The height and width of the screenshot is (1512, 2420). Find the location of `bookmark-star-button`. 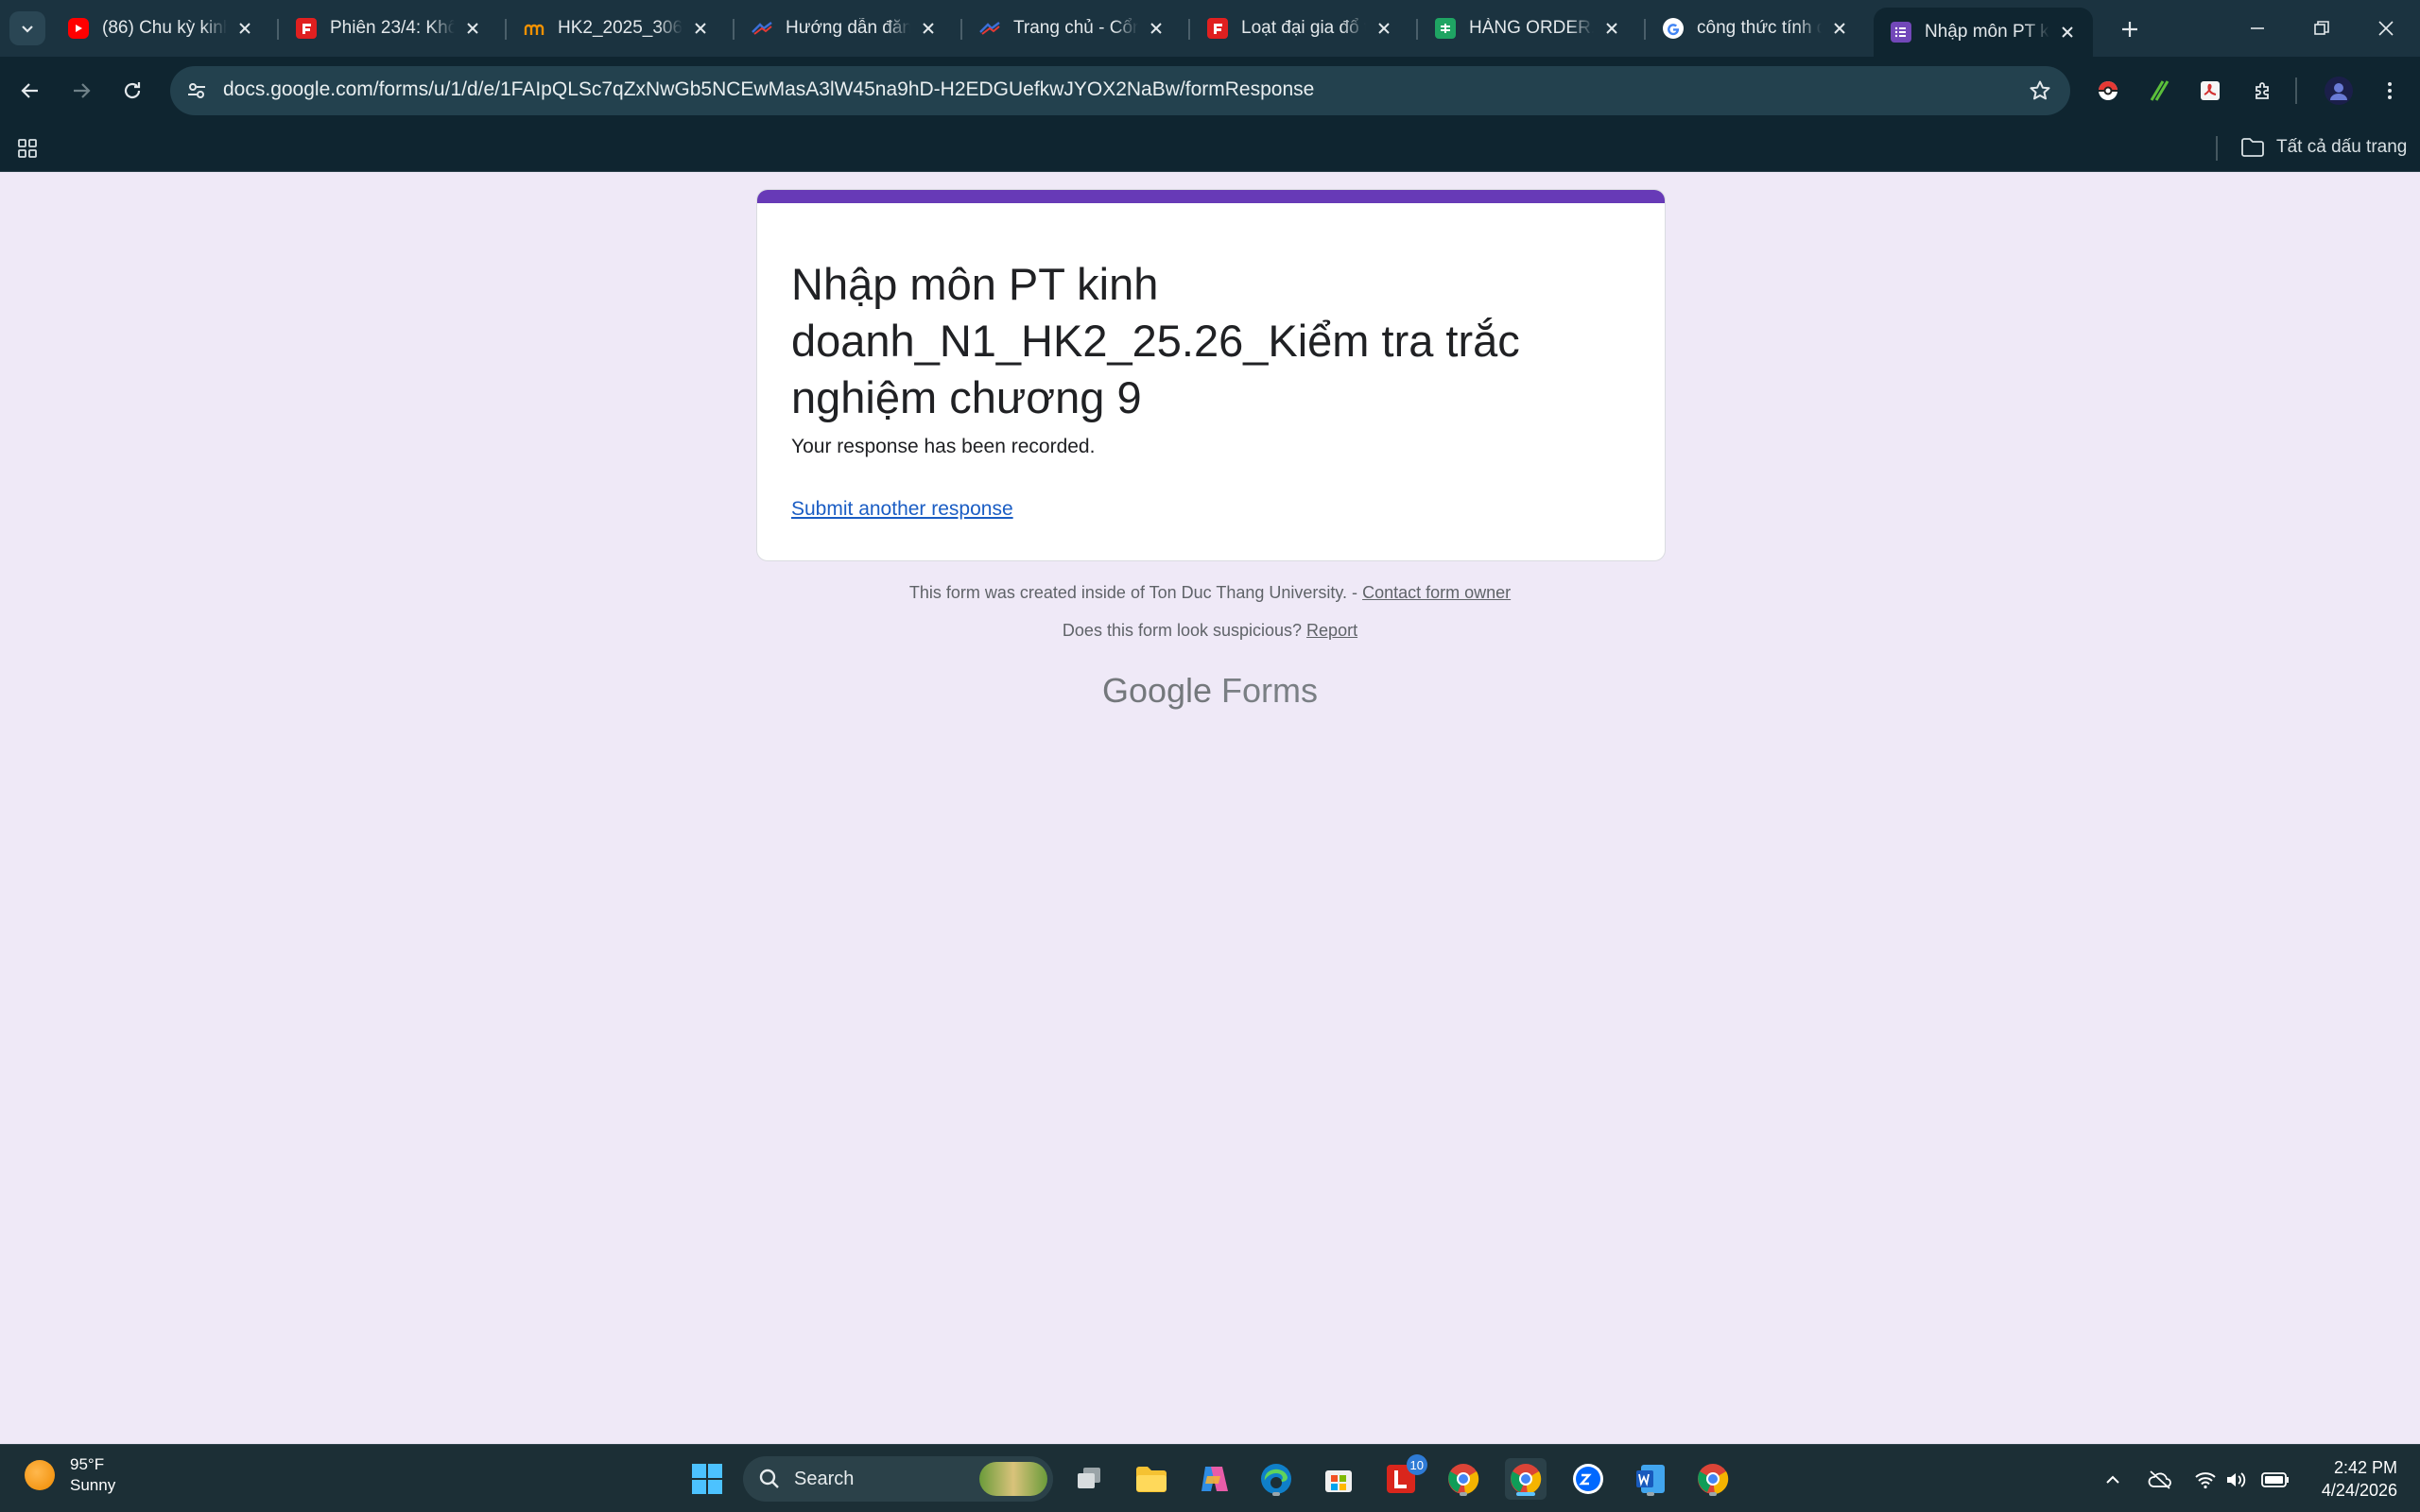

bookmark-star-button is located at coordinates (2040, 91).